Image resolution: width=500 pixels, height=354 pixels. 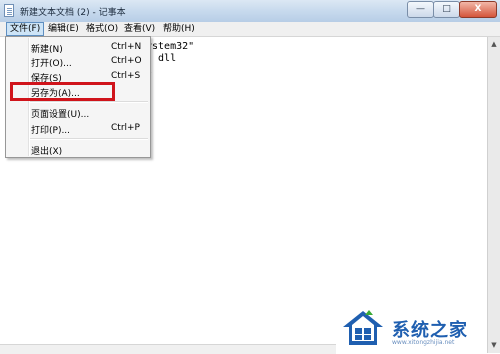 What do you see at coordinates (418, 328) in the screenshot?
I see `site-watermark: 系统之家 www.xitongzhijia.net` at bounding box center [418, 328].